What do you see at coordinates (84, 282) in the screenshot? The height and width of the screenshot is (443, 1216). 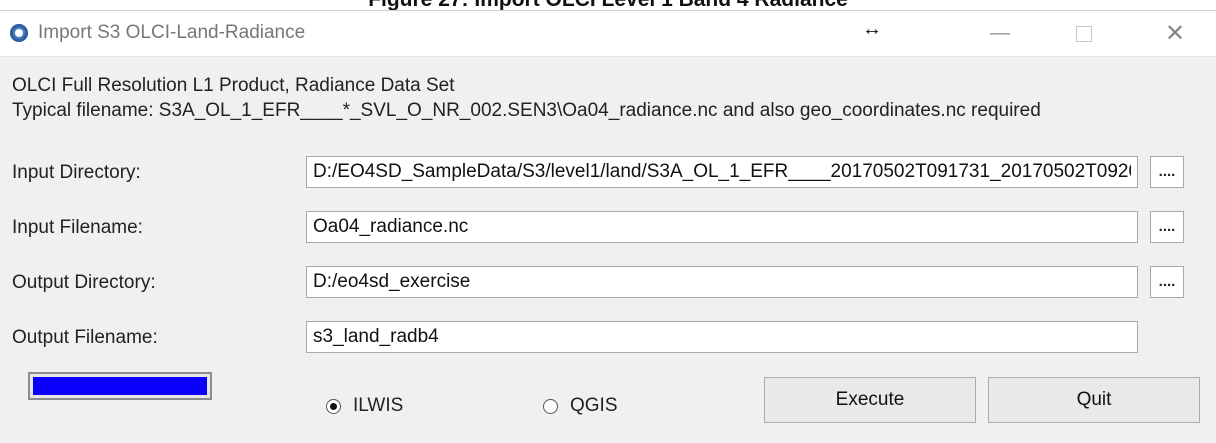 I see `output-directory-label: Output Directory:` at bounding box center [84, 282].